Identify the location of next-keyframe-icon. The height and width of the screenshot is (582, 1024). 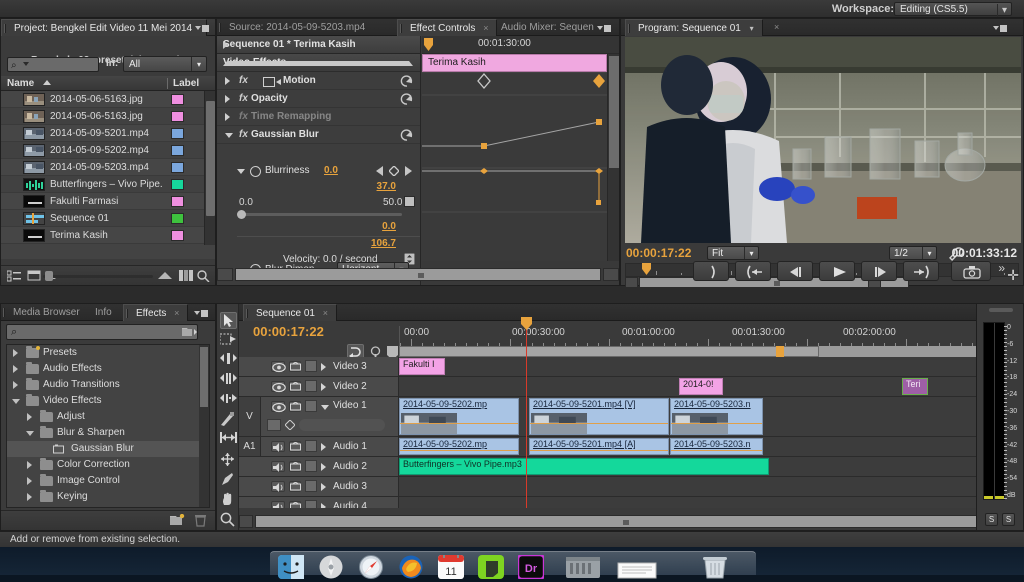
(409, 172).